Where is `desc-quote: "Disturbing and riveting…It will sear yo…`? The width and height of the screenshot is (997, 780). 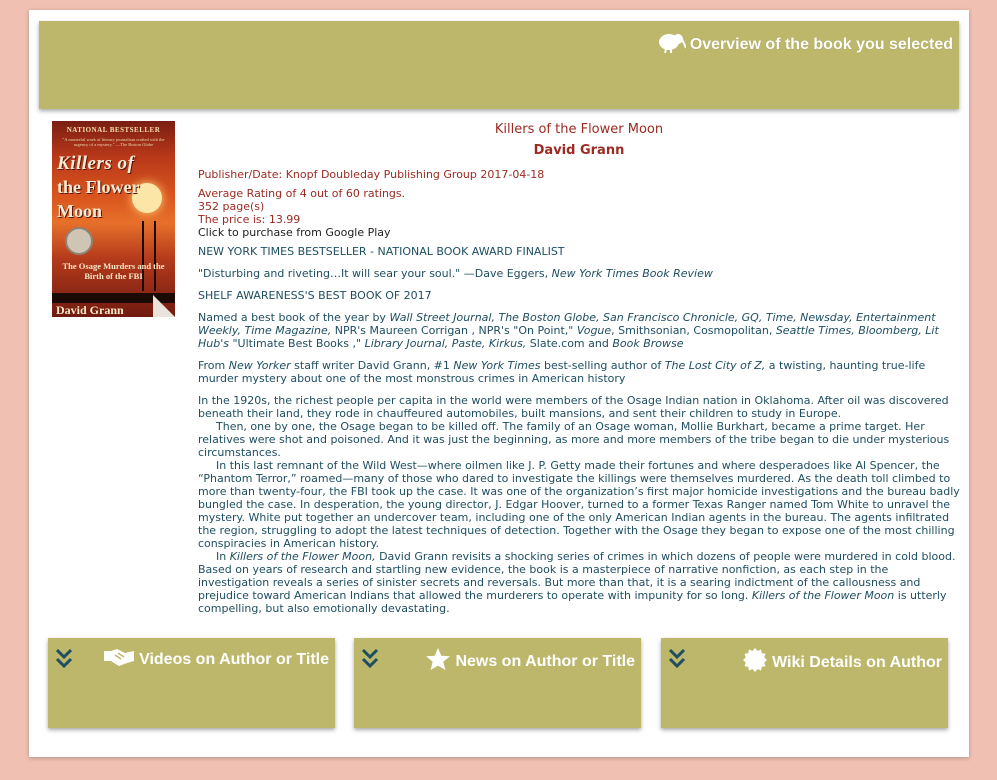
desc-quote: "Disturbing and riveting…It will sear yo… is located at coordinates (455, 273).